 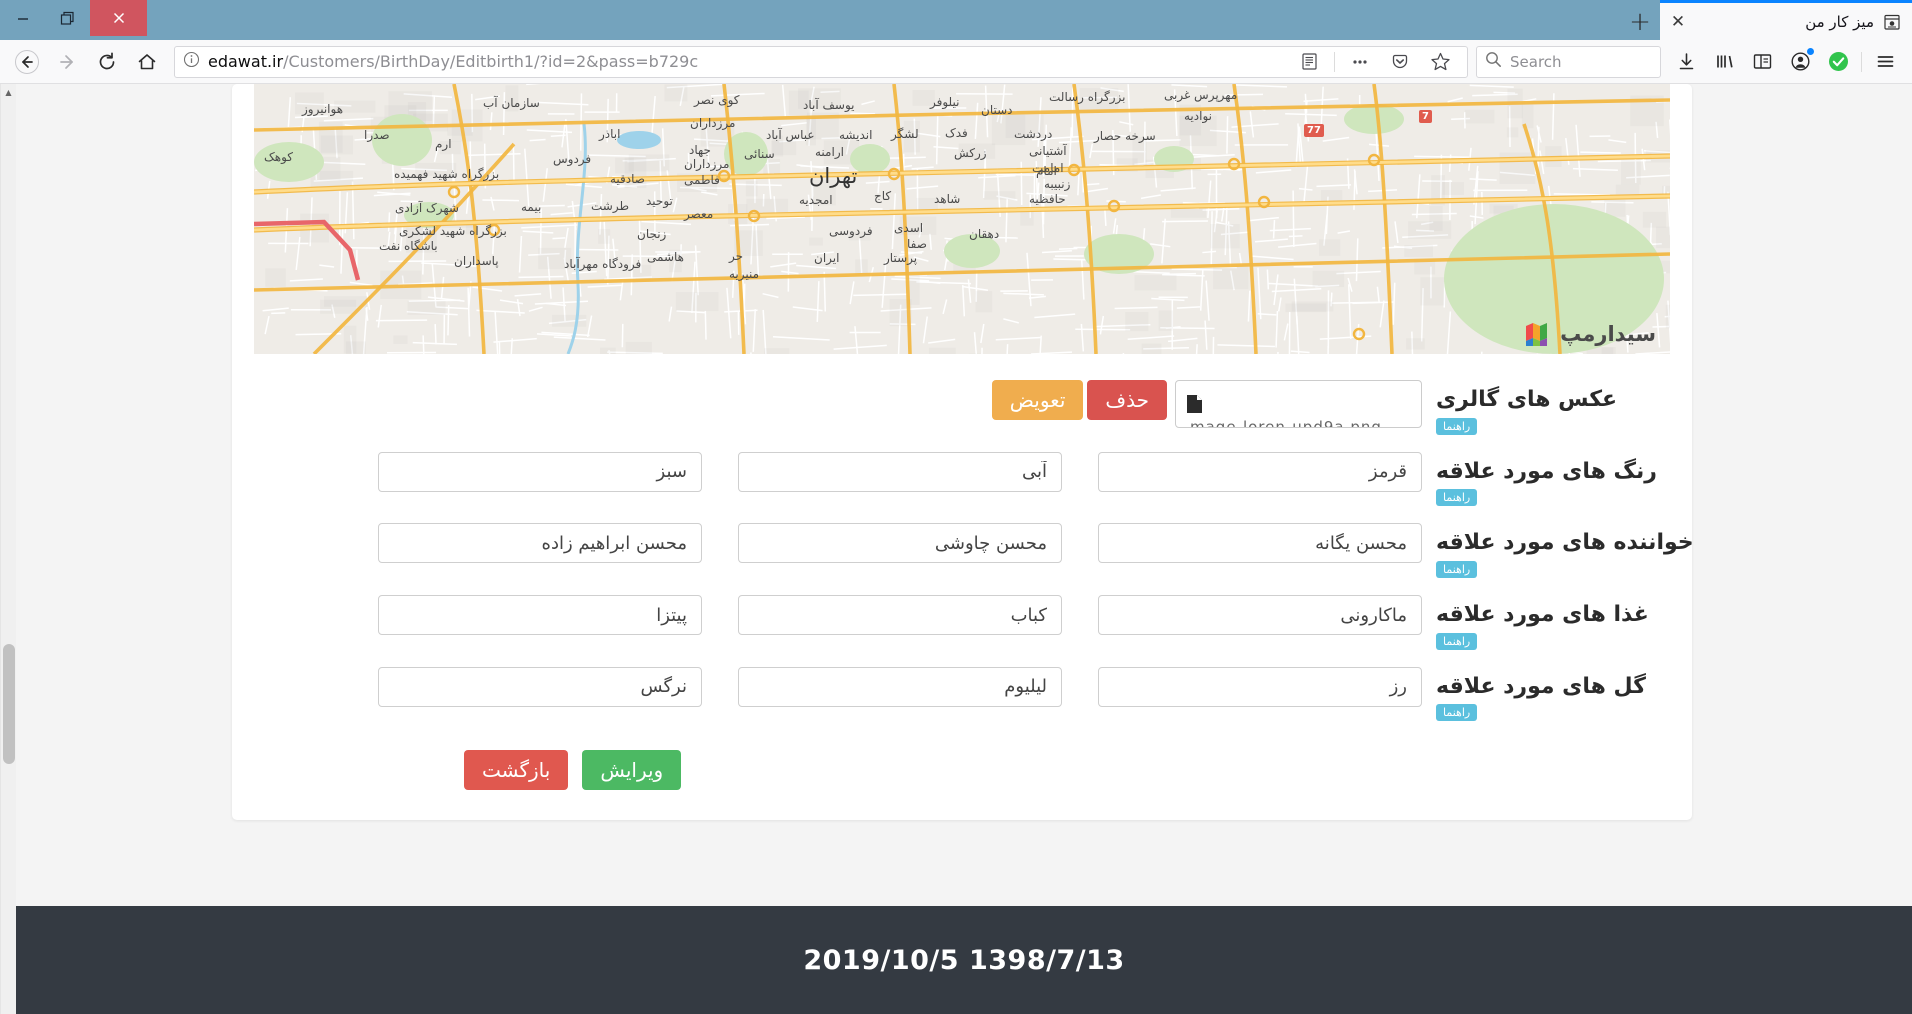 I want to click on gallery-controls: mage-loren-upd9a.png حذف تعویض, so click(x=847, y=404).